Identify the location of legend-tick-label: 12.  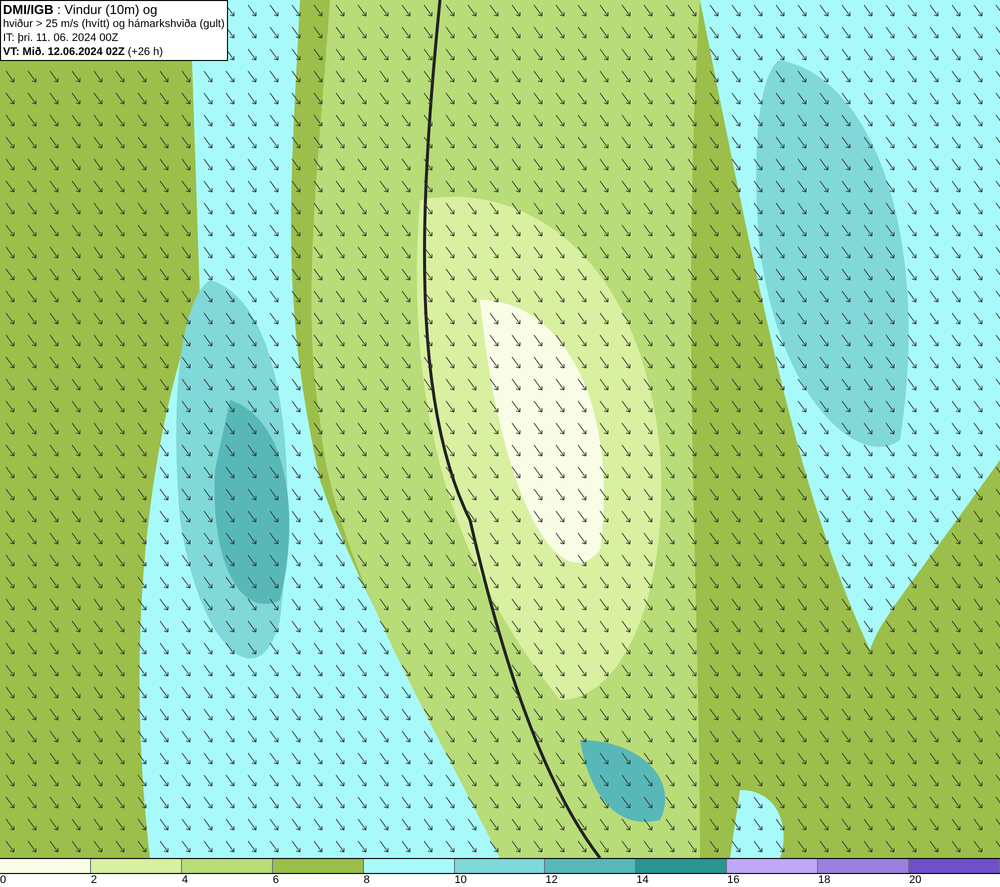
(551, 880).